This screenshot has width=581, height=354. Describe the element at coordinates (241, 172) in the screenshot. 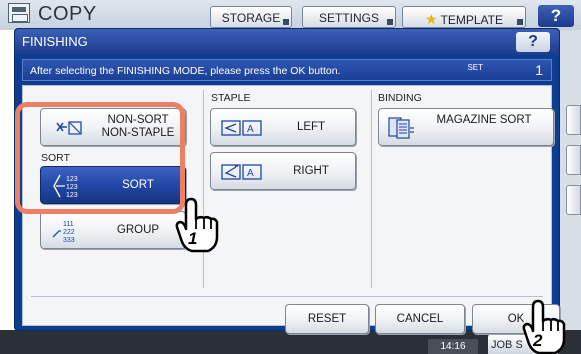

I see `staple-right-icon: A` at that location.